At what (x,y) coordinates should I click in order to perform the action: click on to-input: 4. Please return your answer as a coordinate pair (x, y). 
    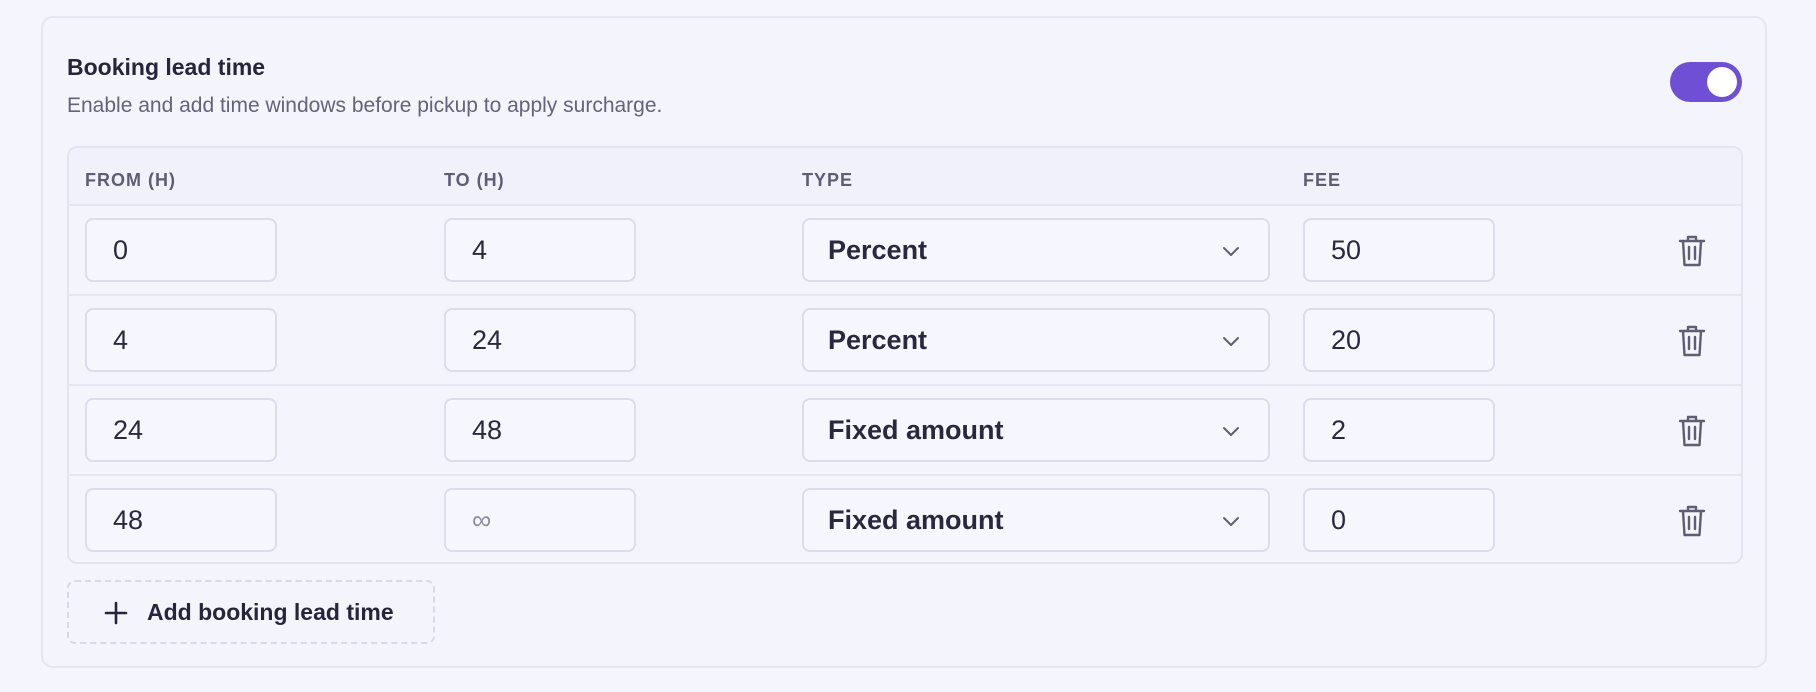
    Looking at the image, I should click on (540, 250).